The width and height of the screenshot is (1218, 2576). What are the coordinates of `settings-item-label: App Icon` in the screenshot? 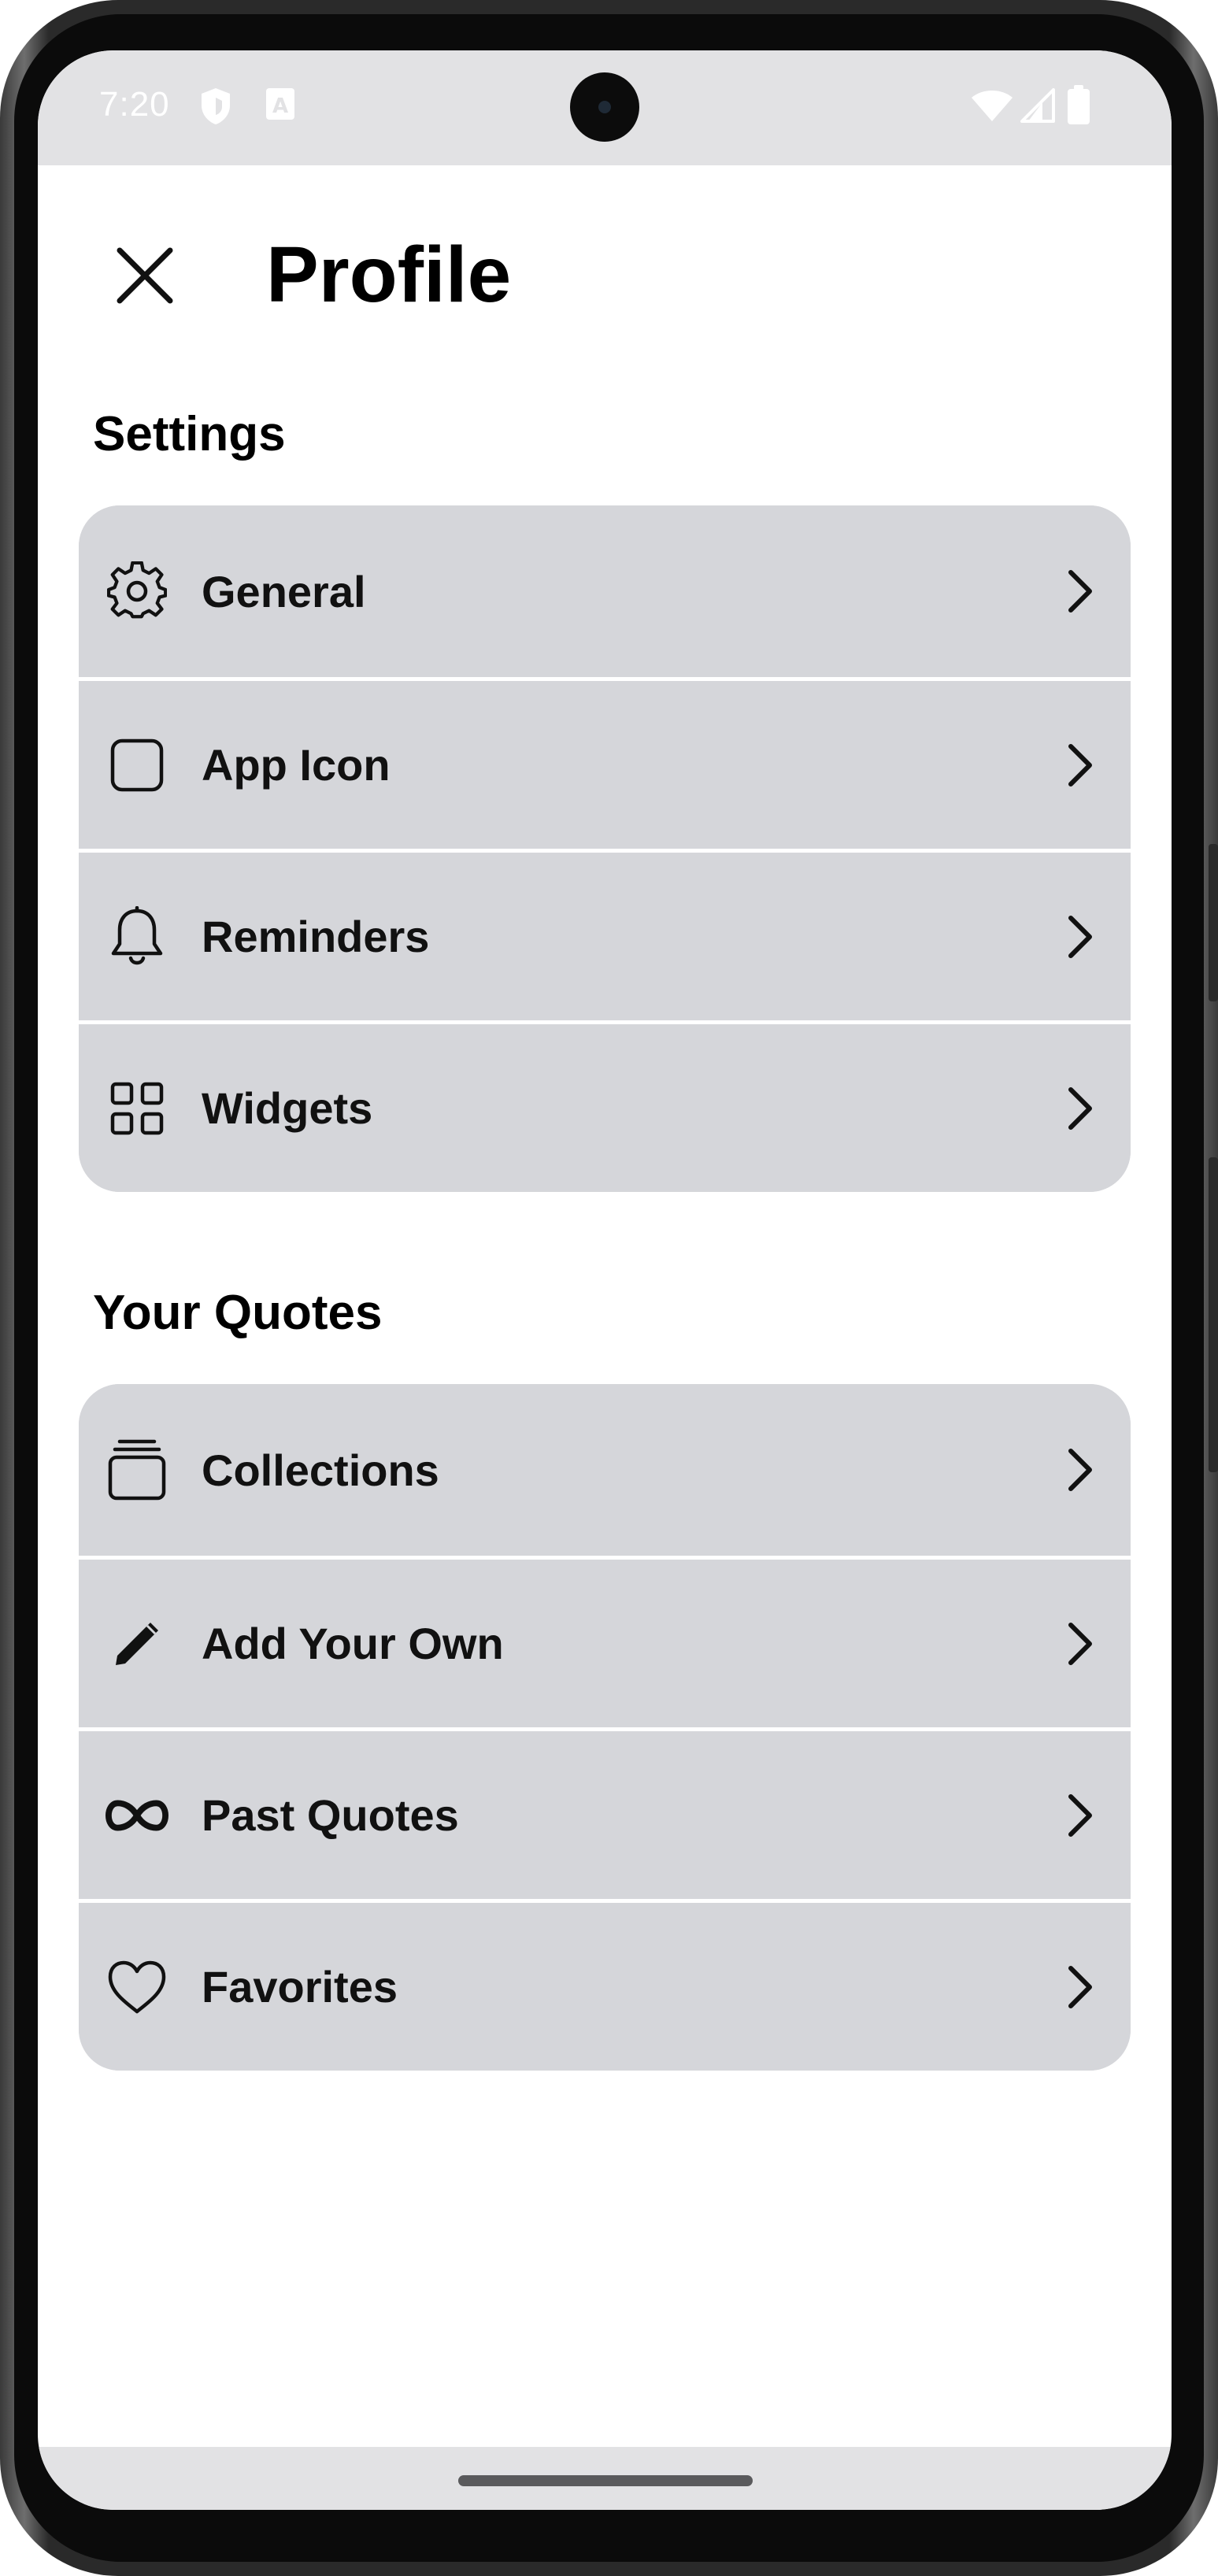 It's located at (296, 765).